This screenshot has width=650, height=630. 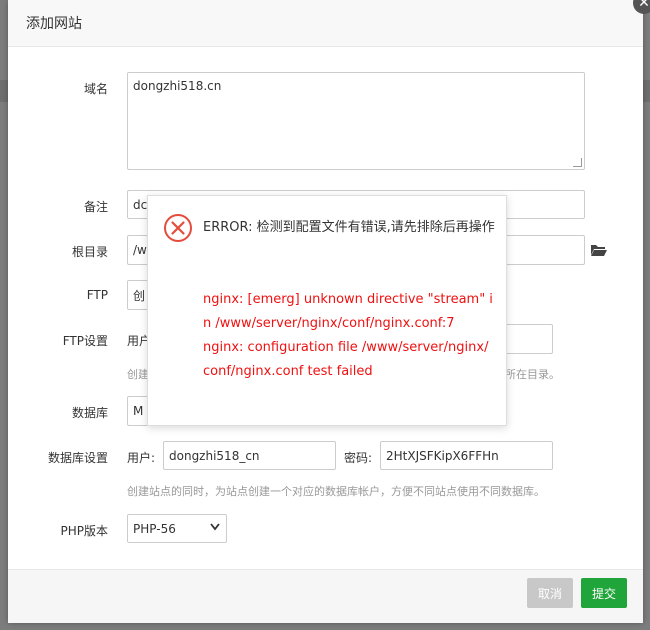 What do you see at coordinates (325, 596) in the screenshot?
I see `dialog-footer: 取消 提交` at bounding box center [325, 596].